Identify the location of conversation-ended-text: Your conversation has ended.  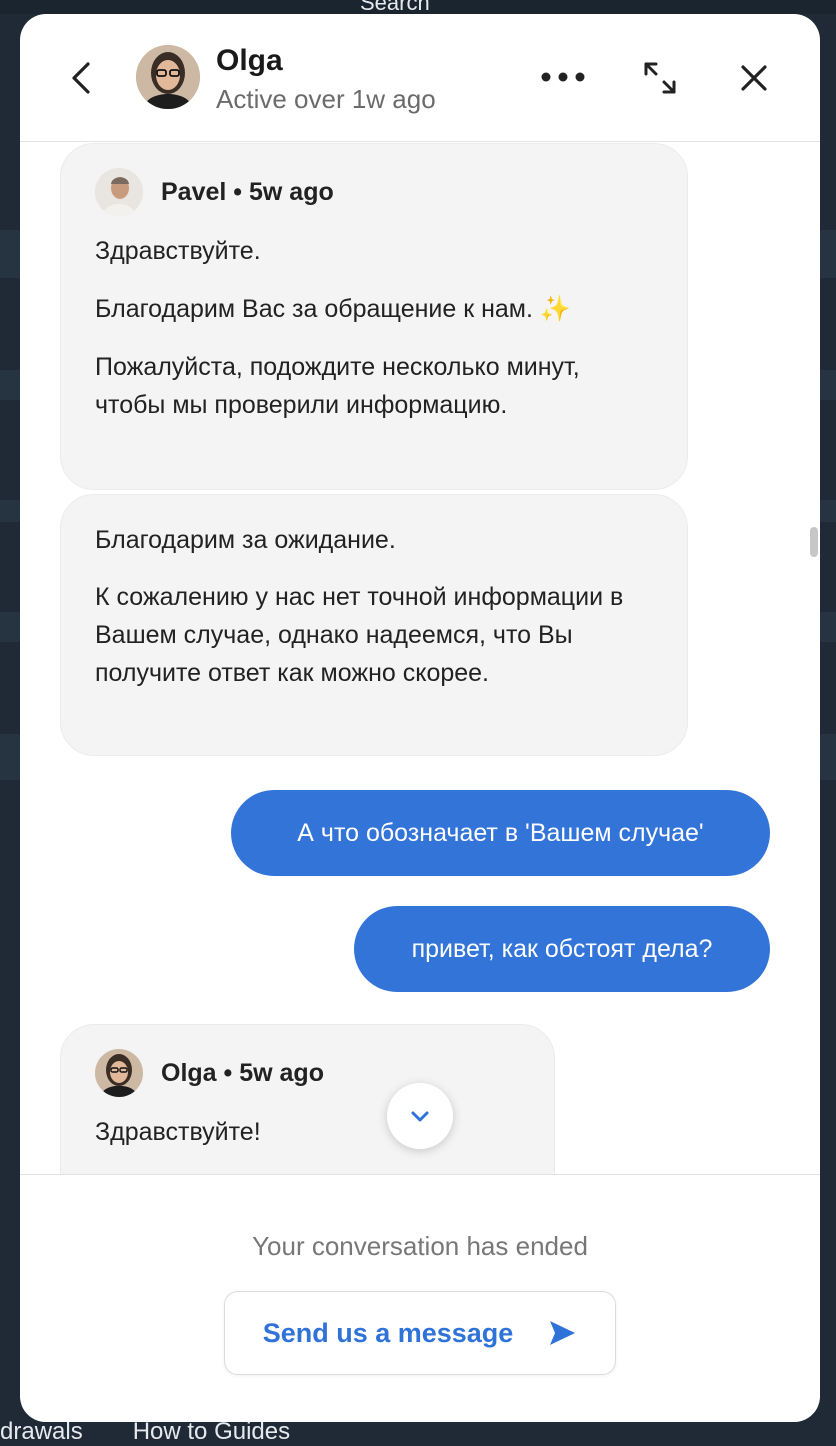
(420, 1246).